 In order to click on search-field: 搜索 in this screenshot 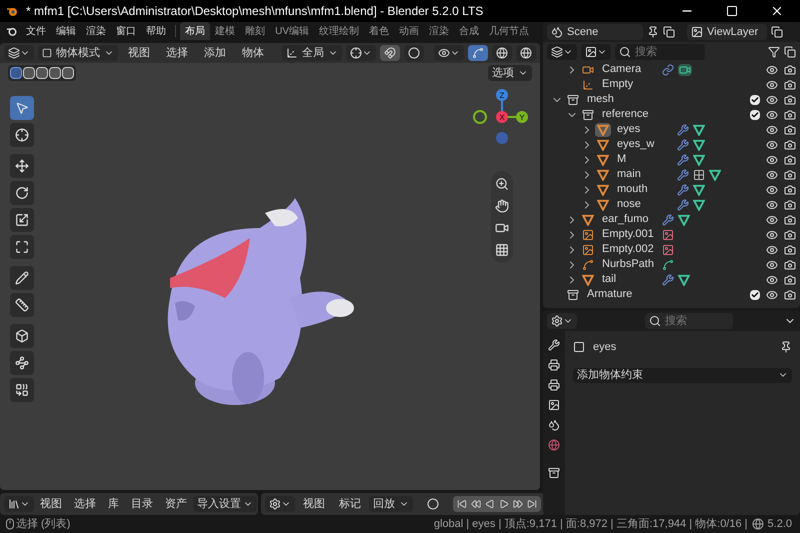, I will do `click(660, 52)`.